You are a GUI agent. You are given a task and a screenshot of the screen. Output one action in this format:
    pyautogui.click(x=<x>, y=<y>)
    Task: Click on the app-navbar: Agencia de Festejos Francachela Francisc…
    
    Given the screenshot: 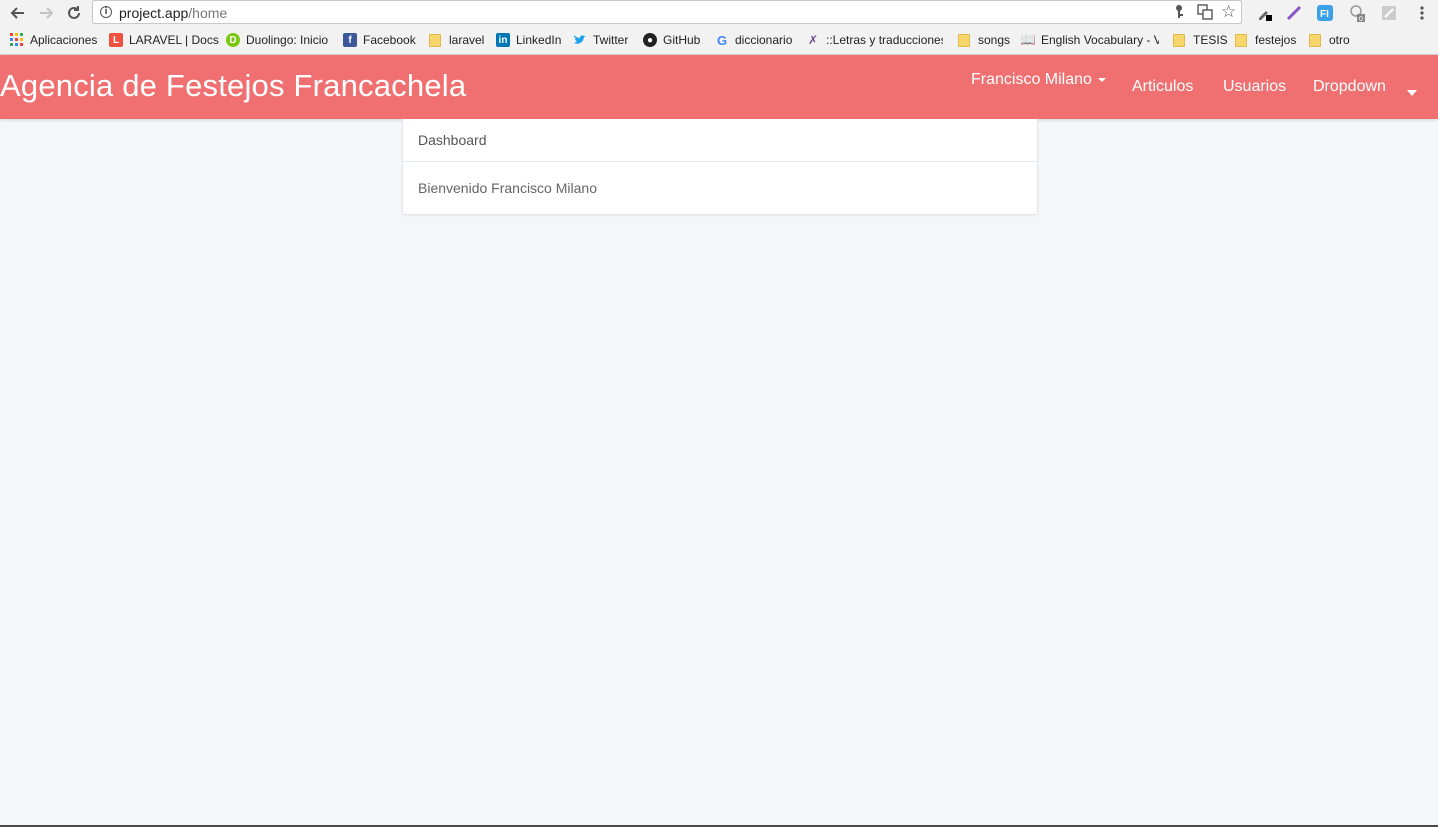 What is the action you would take?
    pyautogui.click(x=719, y=87)
    